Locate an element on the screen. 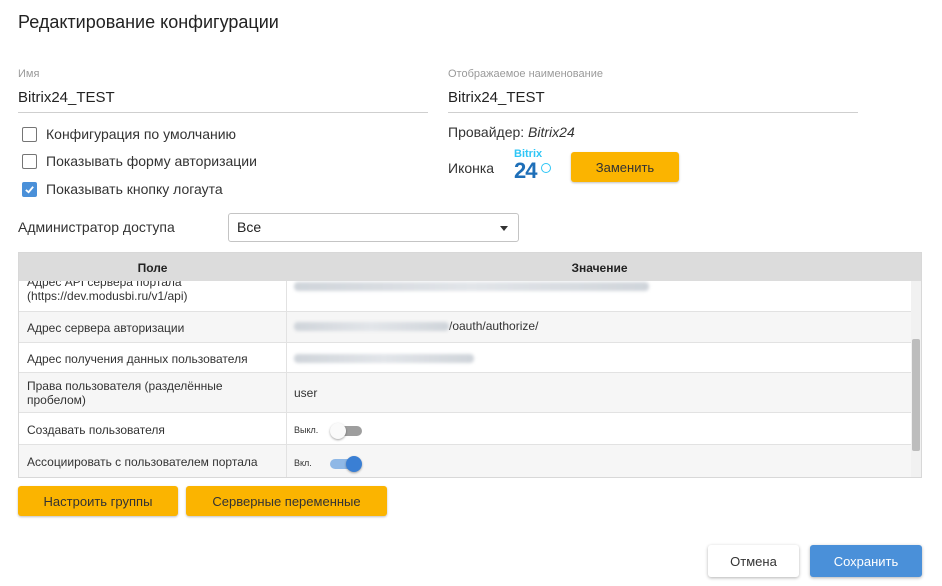  chevron-down-icon is located at coordinates (504, 228).